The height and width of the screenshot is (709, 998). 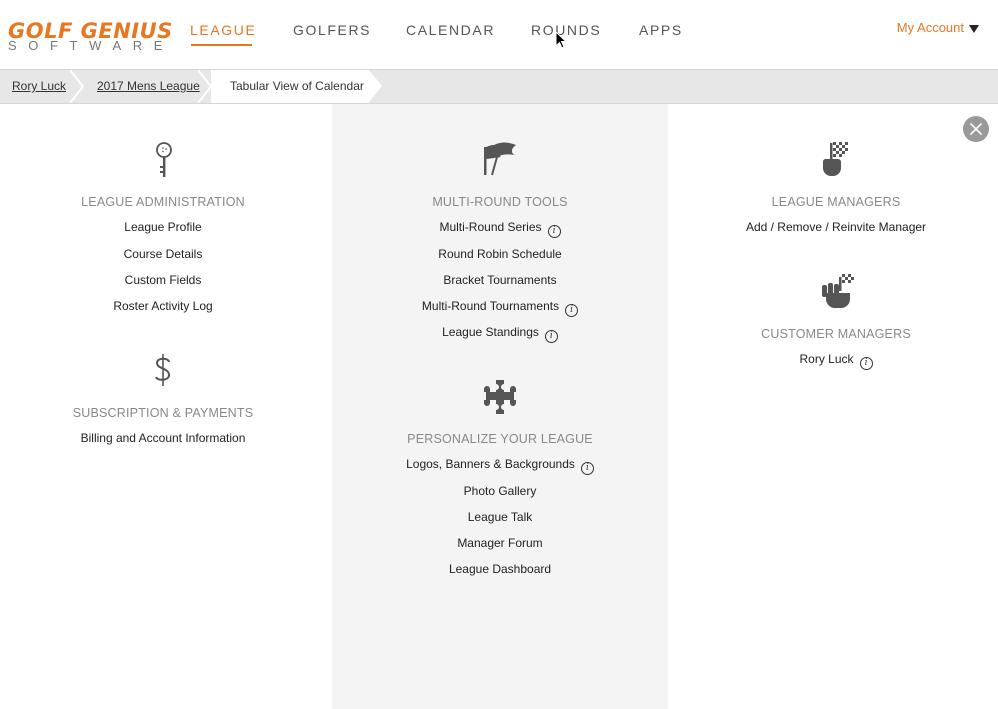 I want to click on breadcrumb-separator, so click(x=77, y=86).